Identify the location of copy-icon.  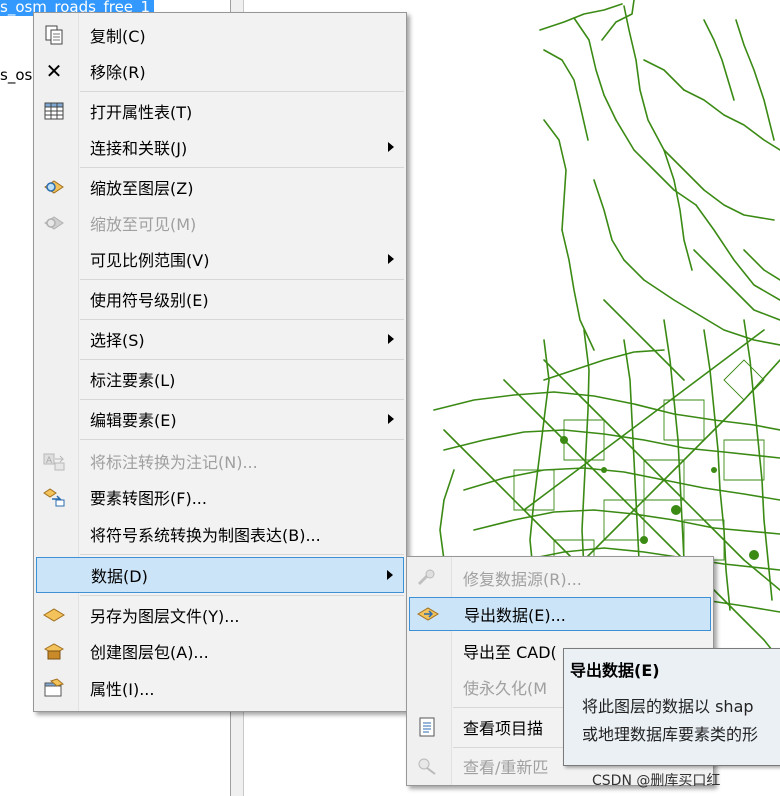
(54, 35).